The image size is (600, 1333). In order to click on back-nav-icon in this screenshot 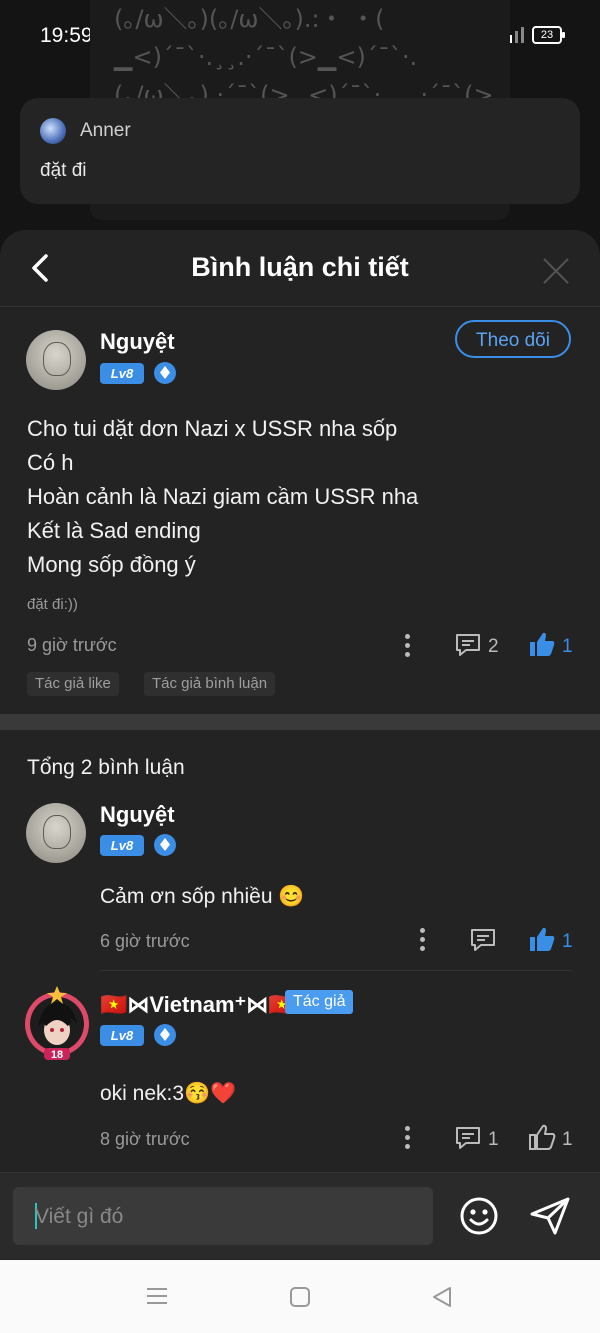, I will do `click(442, 1297)`.